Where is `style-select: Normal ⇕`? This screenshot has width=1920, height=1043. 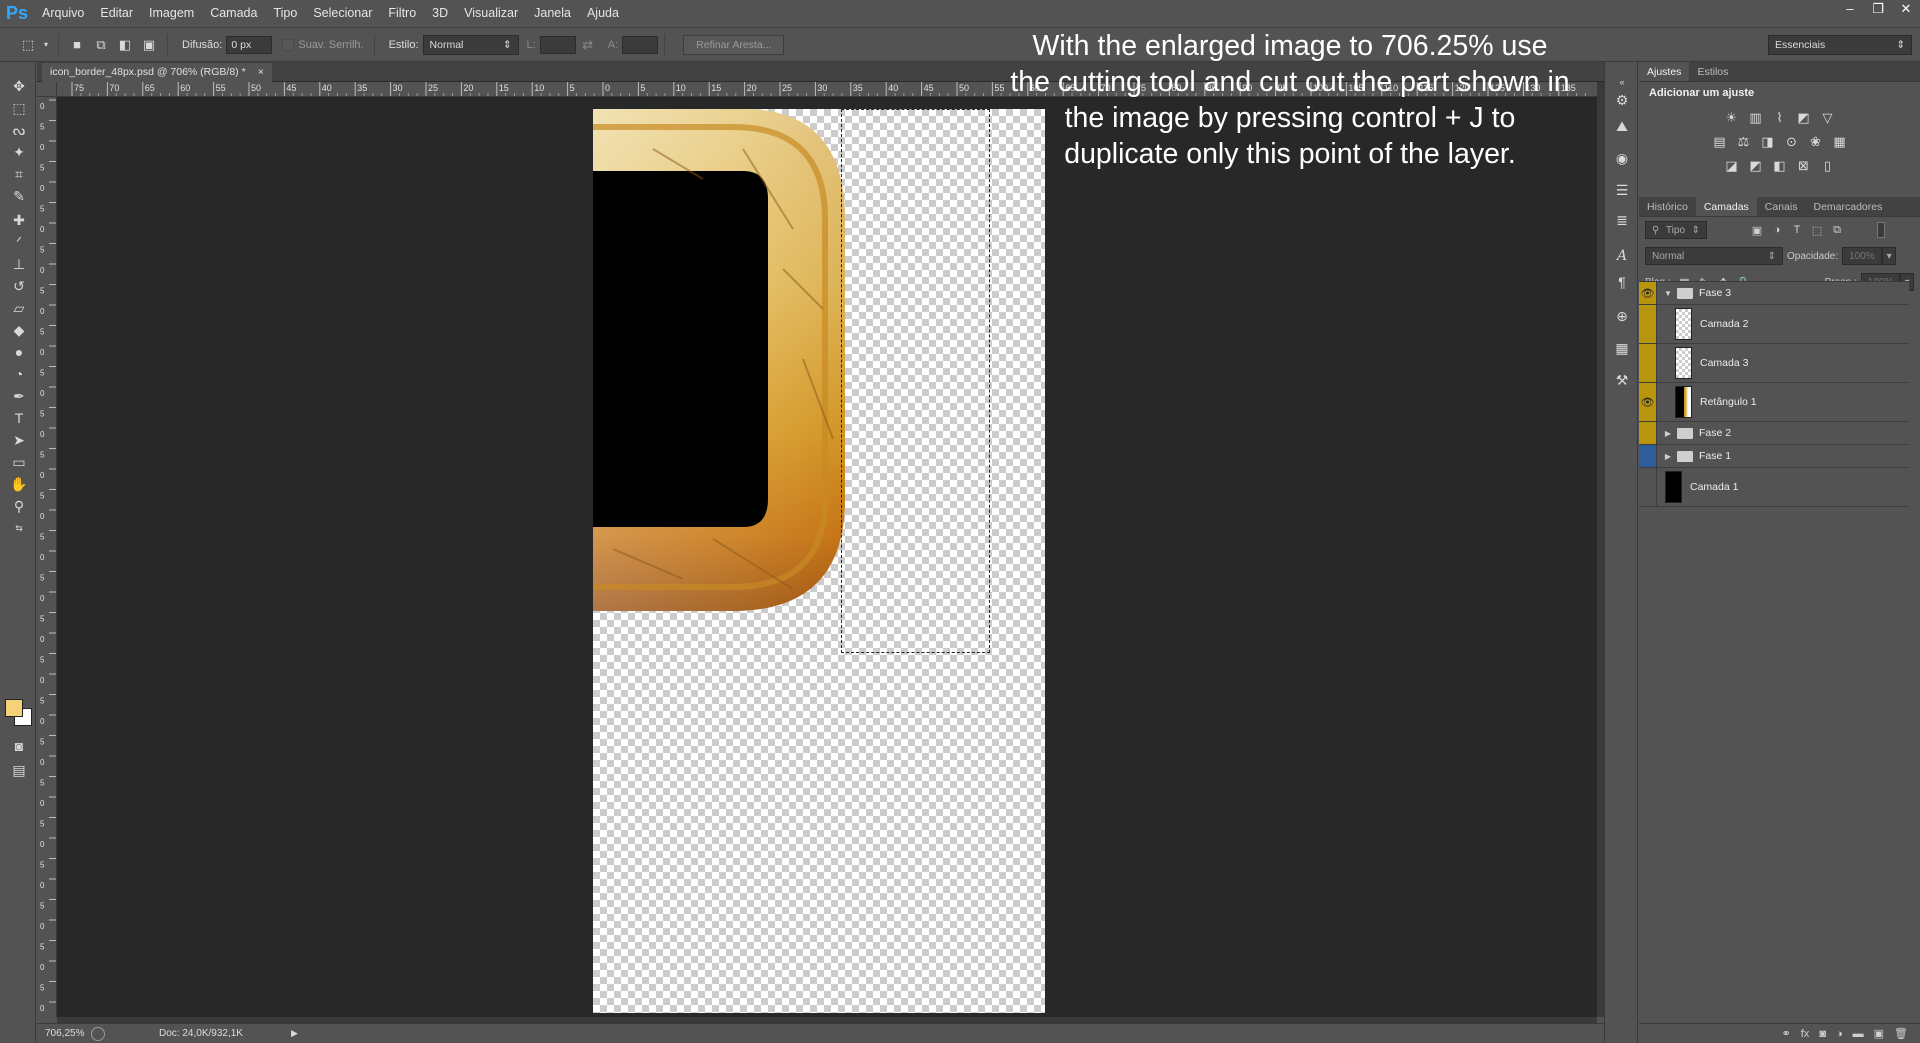 style-select: Normal ⇕ is located at coordinates (470, 44).